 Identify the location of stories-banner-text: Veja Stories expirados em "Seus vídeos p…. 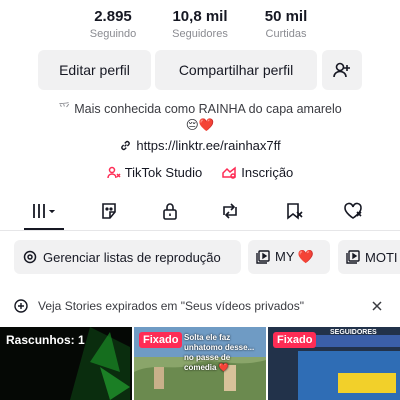
(171, 306).